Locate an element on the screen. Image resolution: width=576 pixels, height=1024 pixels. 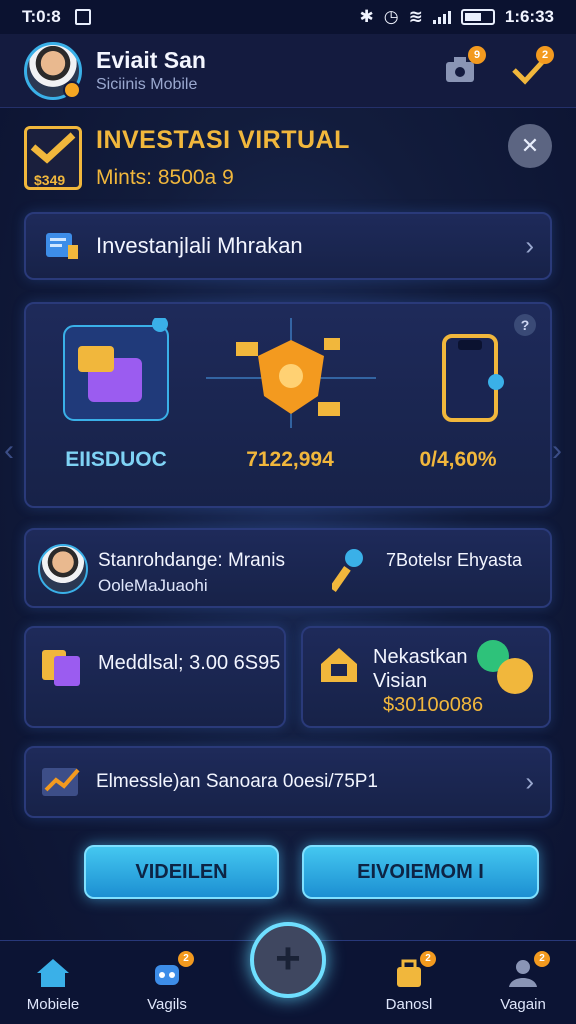
nav-home: Mobiele is located at coordinates (53, 986).